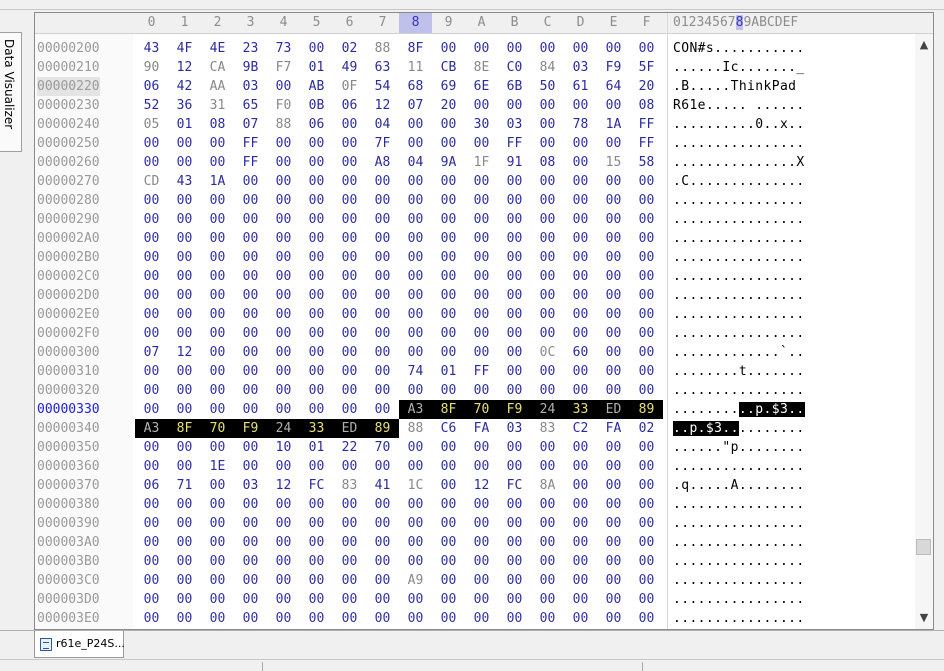  Describe the element at coordinates (250, 23) in the screenshot. I see `column-header-3: 3` at that location.